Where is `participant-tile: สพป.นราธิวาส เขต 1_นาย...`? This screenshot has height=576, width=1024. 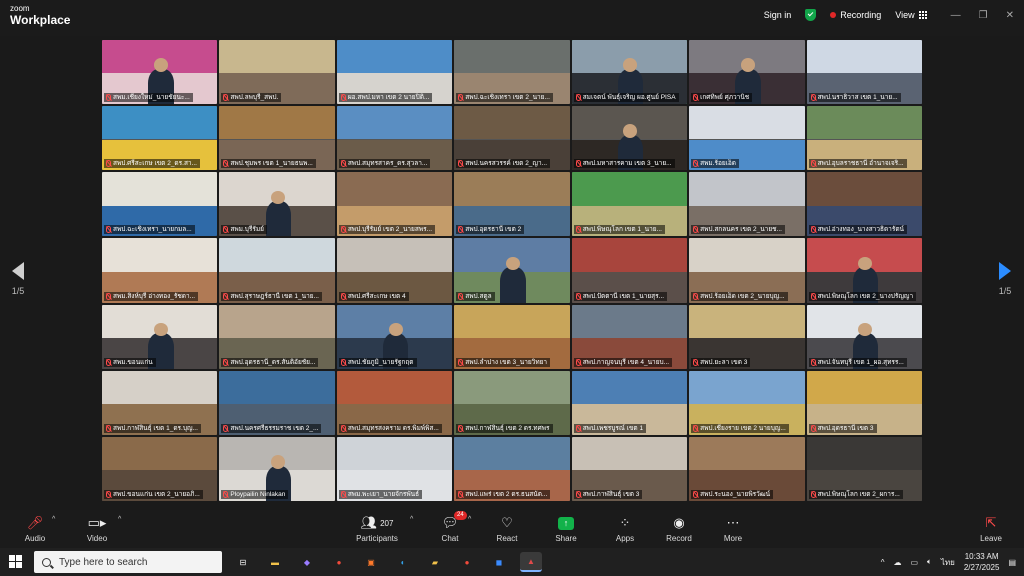 participant-tile: สพป.นราธิวาส เขต 1_นาย... is located at coordinates (864, 72).